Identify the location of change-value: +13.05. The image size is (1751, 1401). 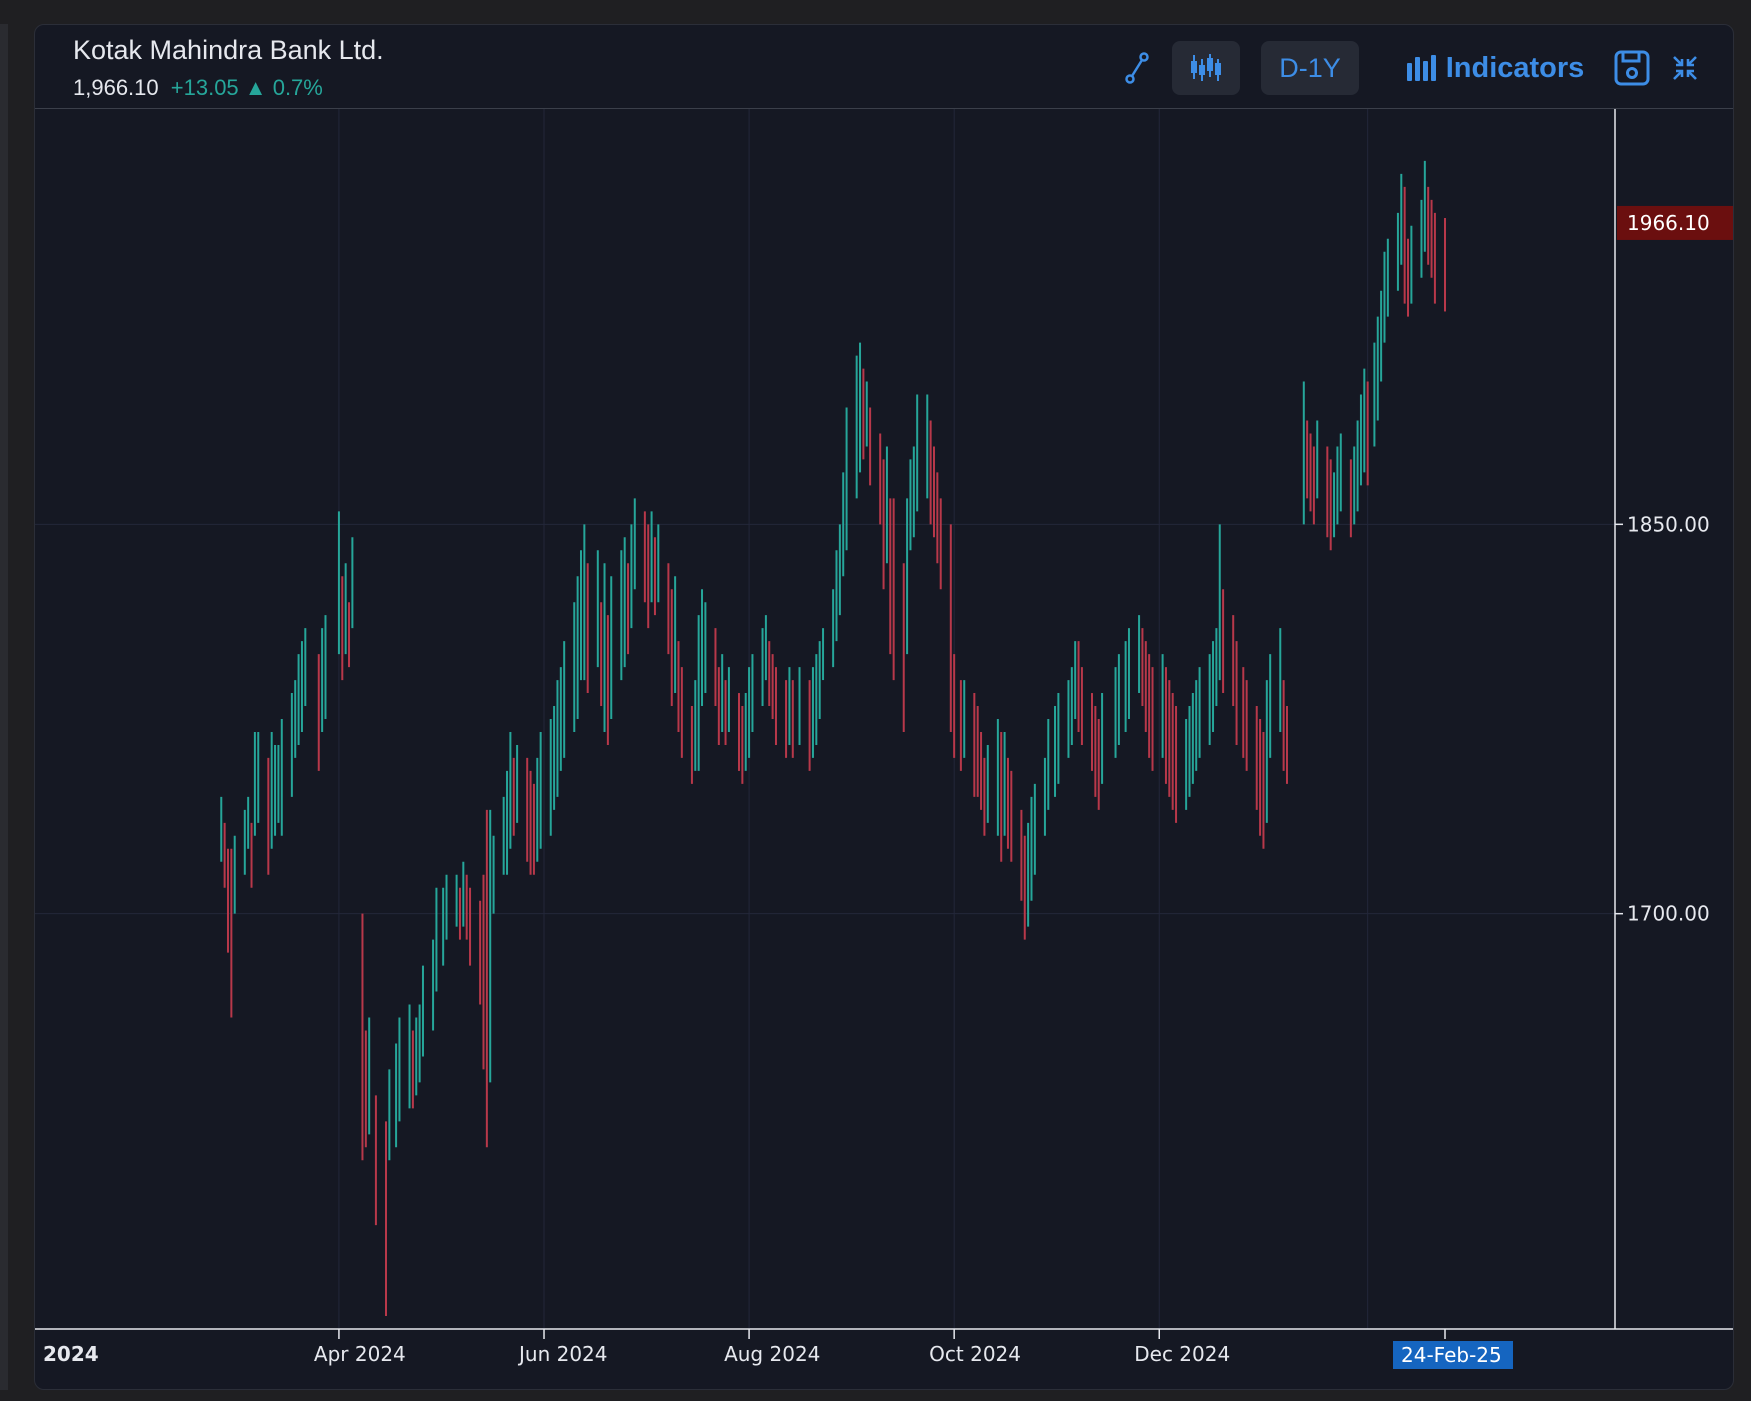
(204, 87).